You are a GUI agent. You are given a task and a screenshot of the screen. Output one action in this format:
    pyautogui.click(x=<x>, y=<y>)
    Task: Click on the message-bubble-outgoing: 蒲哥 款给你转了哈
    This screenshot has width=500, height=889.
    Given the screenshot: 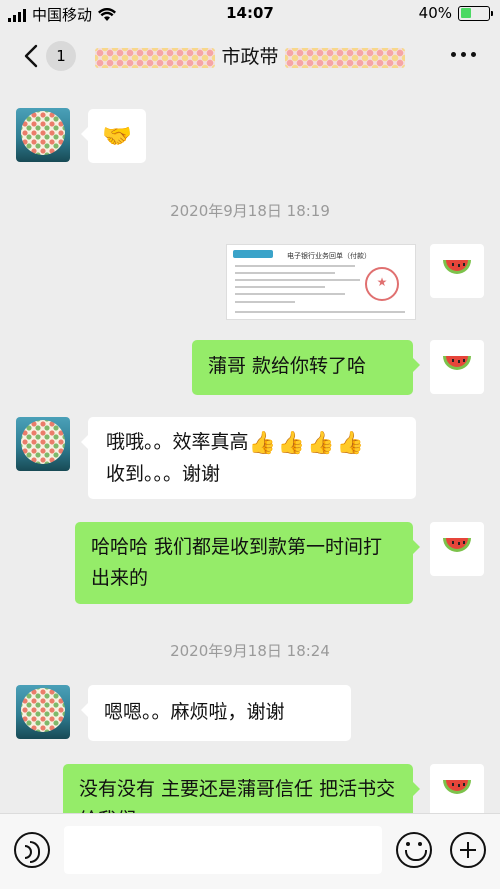 What is the action you would take?
    pyautogui.click(x=306, y=367)
    